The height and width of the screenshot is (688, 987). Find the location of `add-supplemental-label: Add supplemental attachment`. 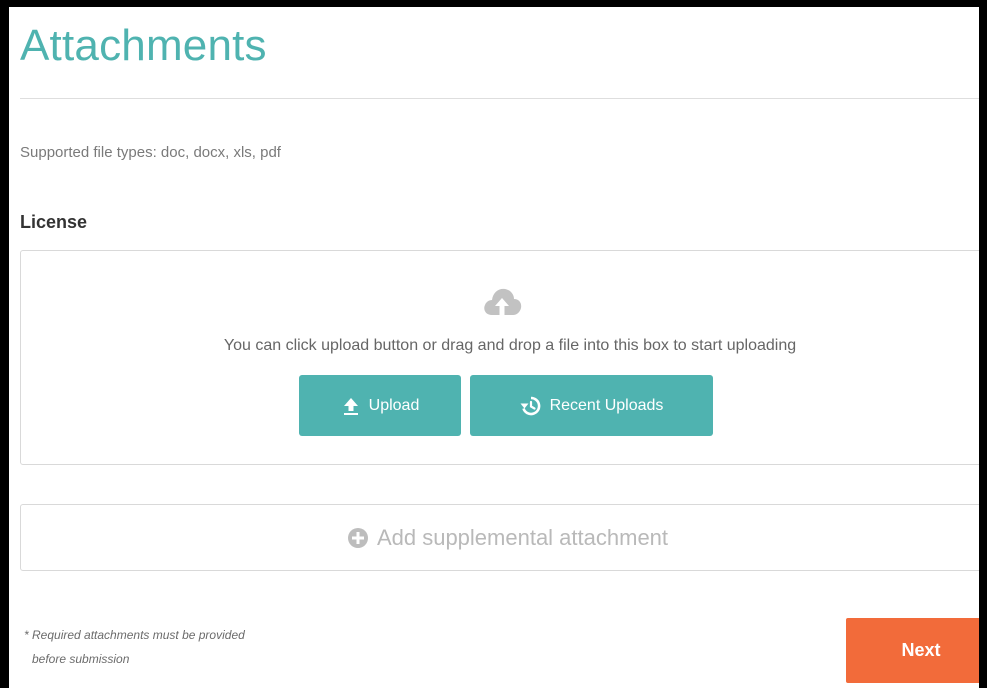

add-supplemental-label: Add supplemental attachment is located at coordinates (522, 537).